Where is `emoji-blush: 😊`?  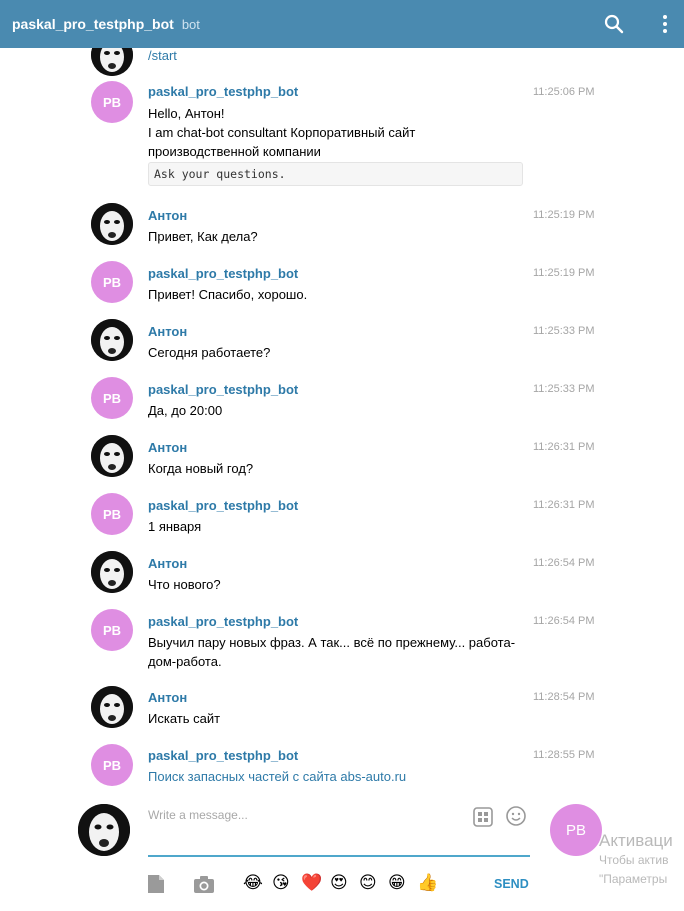 emoji-blush: 😊 is located at coordinates (368, 883).